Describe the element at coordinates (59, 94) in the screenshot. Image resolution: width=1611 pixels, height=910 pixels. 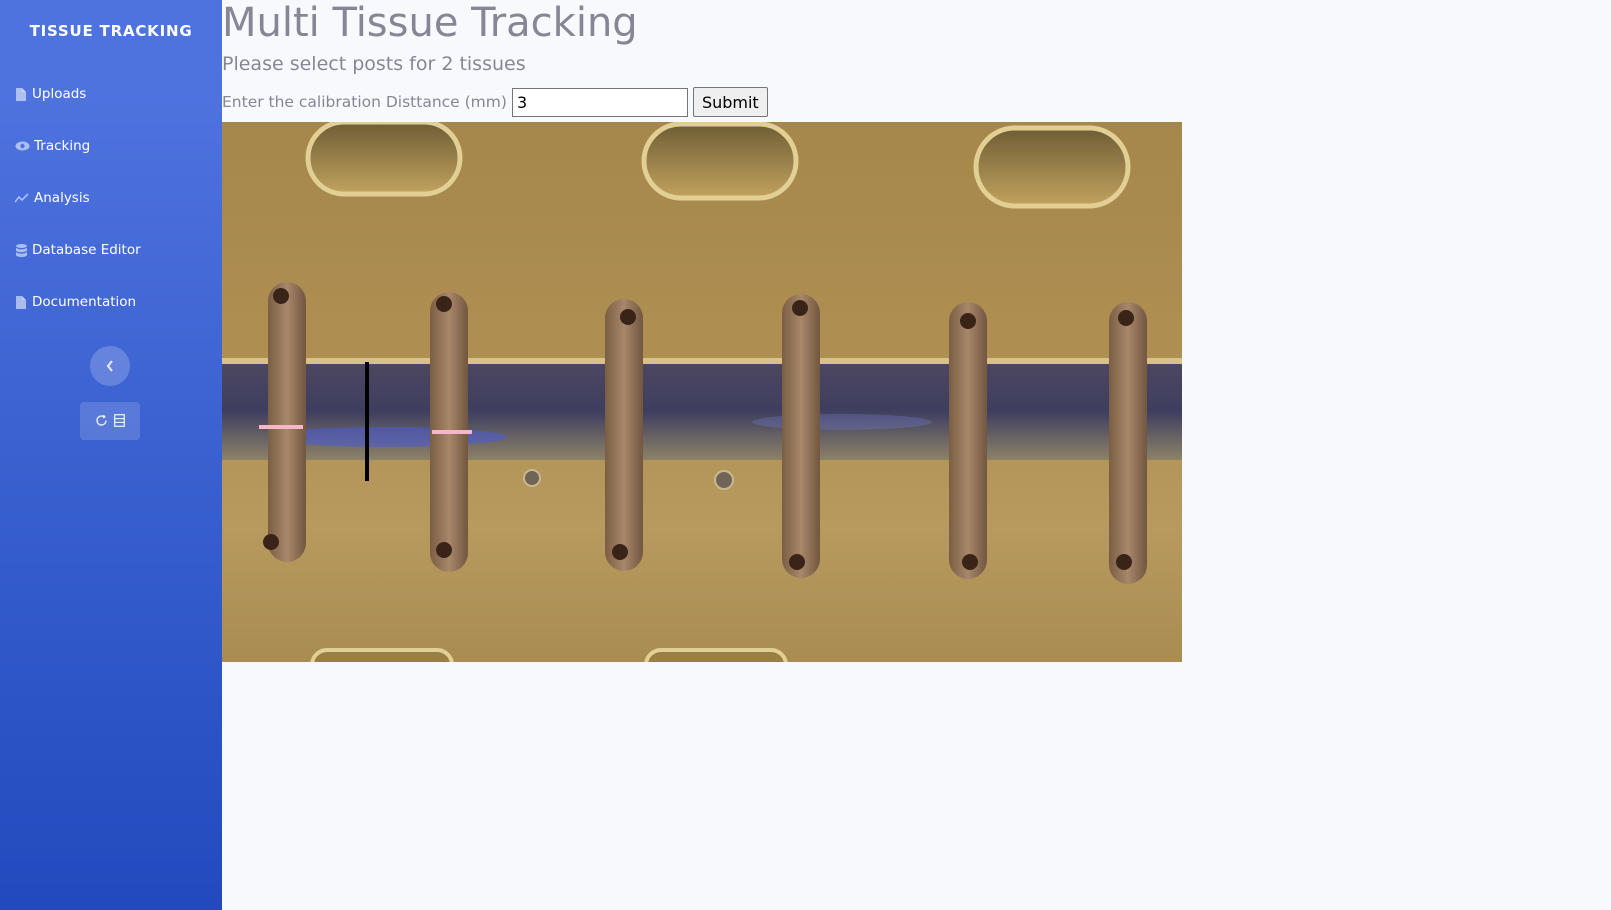
I see `sidebar-item-label: Uploads` at that location.